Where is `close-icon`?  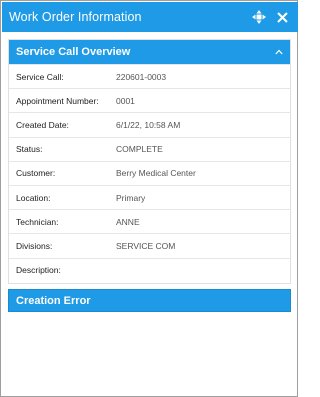 close-icon is located at coordinates (282, 17).